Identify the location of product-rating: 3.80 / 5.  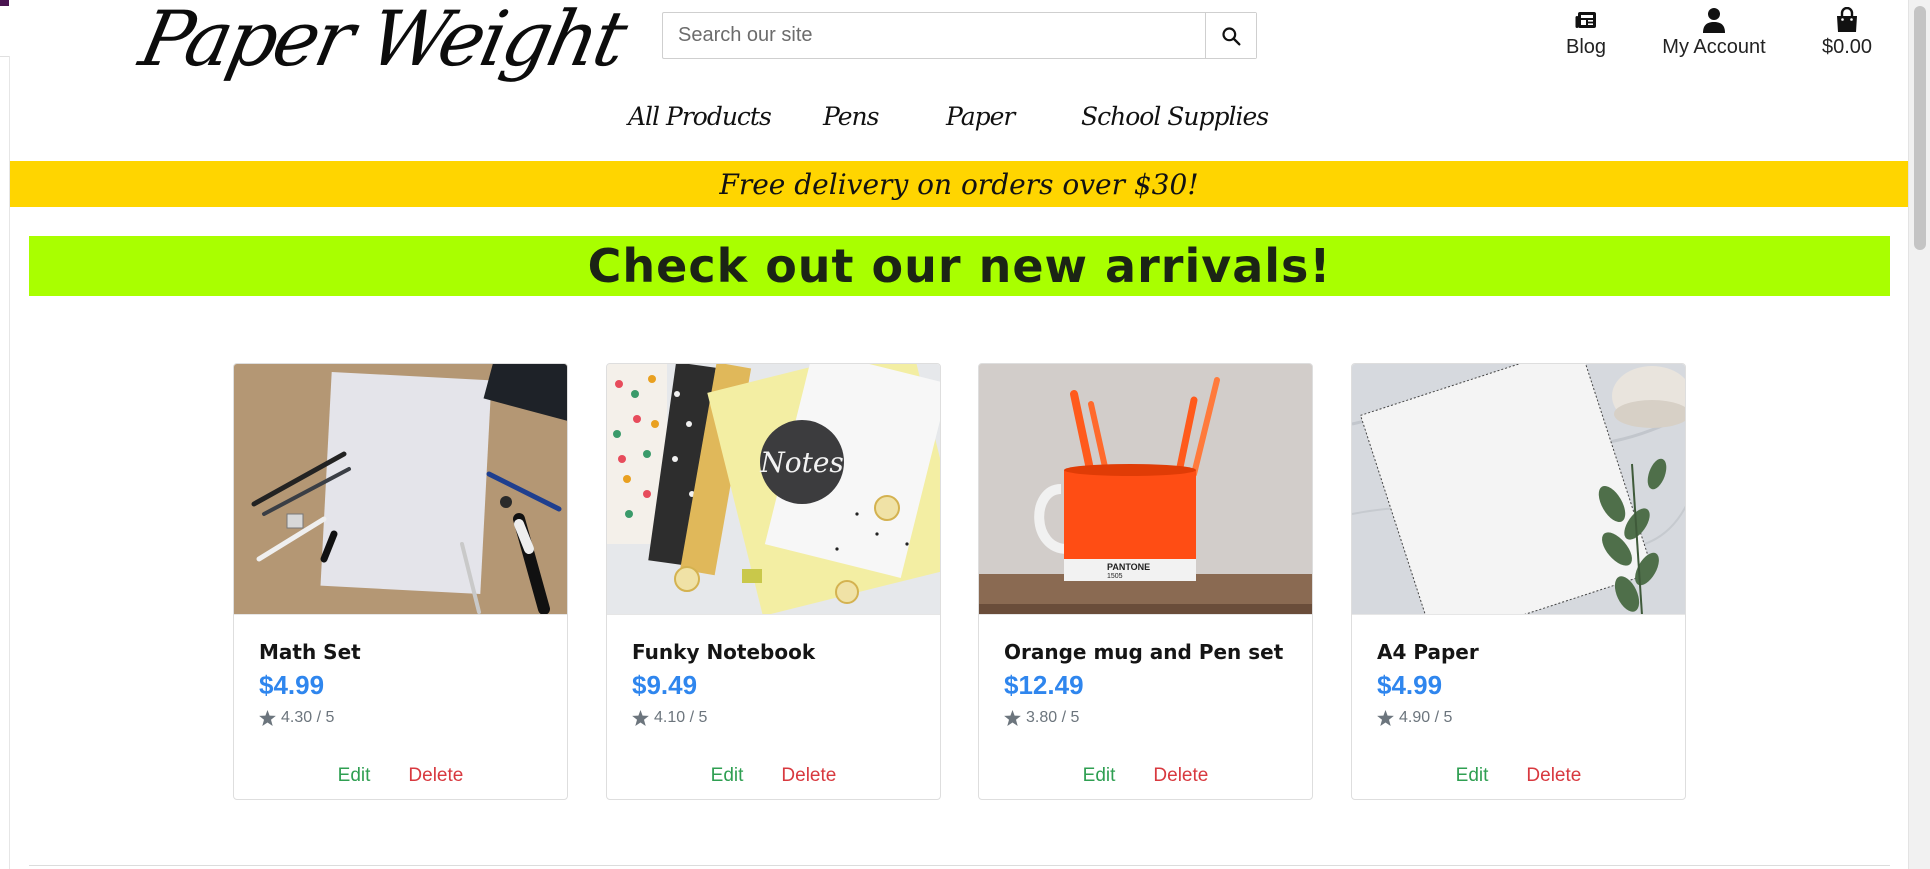
(1148, 718).